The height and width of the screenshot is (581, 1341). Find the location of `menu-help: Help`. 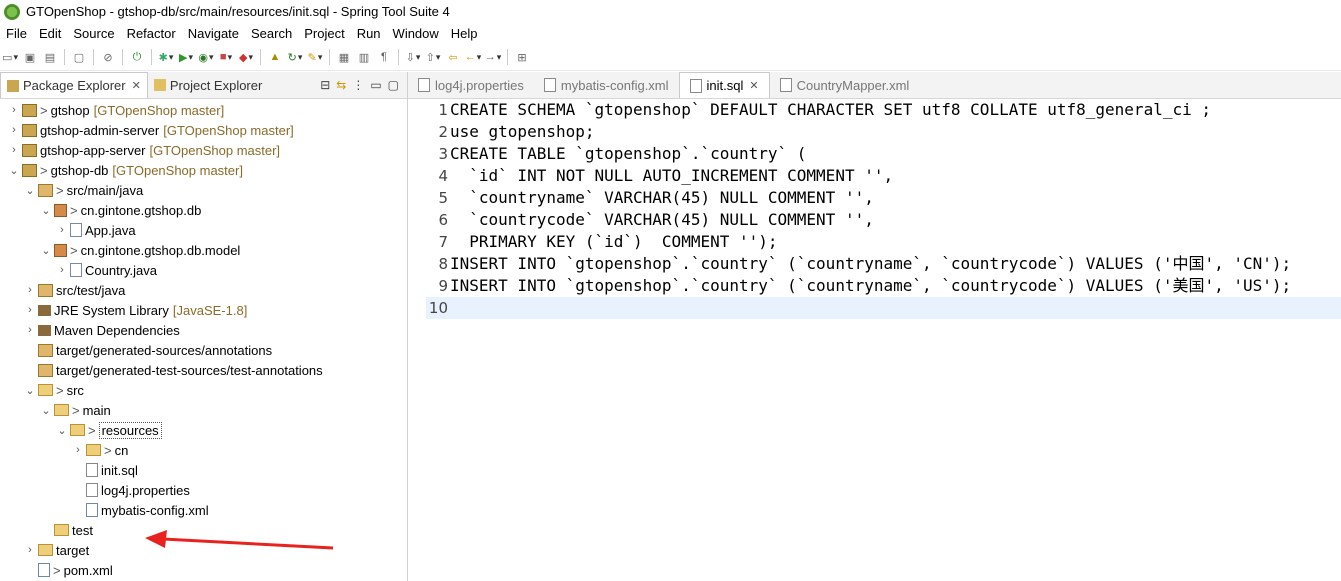

menu-help: Help is located at coordinates (464, 33).